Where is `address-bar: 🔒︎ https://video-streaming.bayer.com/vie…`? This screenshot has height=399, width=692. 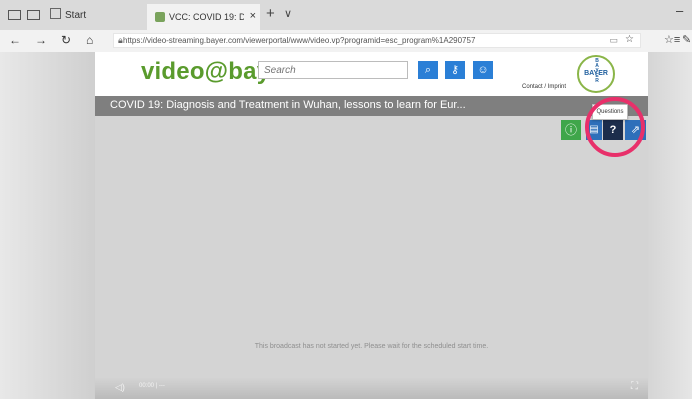
address-bar: 🔒︎ https://video-streaming.bayer.com/vie… is located at coordinates (377, 40).